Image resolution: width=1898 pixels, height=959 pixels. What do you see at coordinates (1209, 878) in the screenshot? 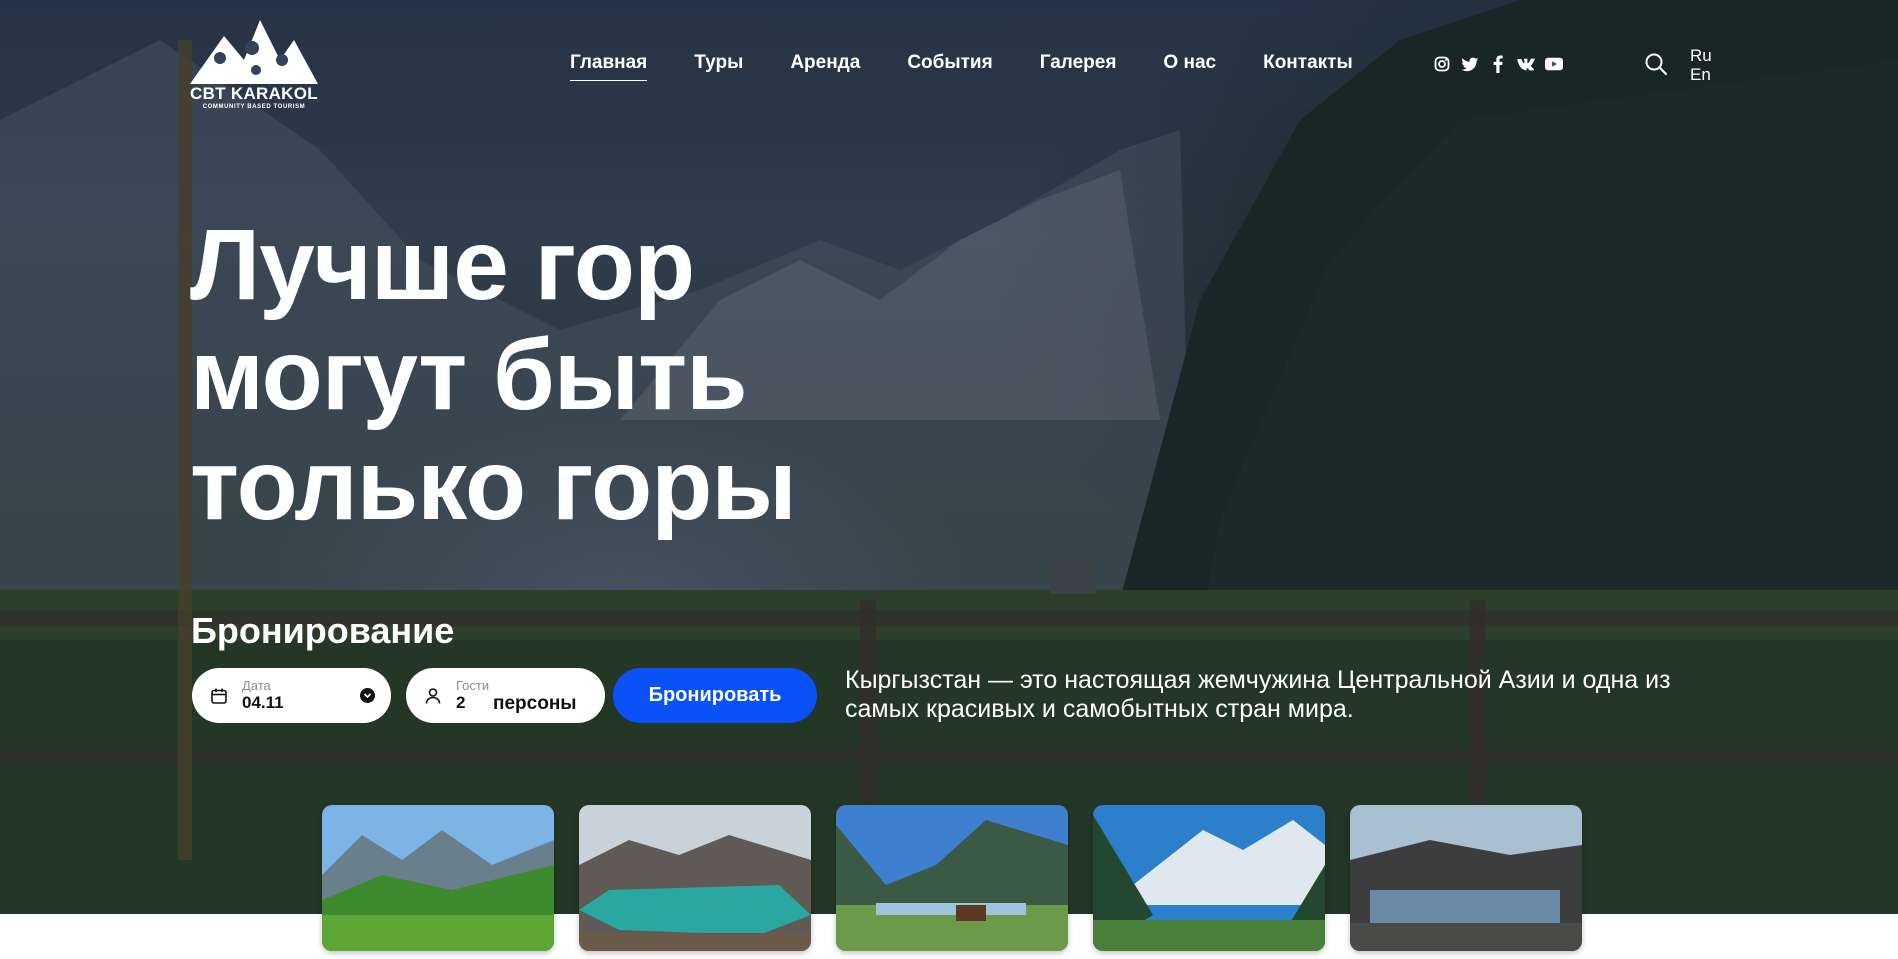
I see `thumbnail-snow-peaks` at bounding box center [1209, 878].